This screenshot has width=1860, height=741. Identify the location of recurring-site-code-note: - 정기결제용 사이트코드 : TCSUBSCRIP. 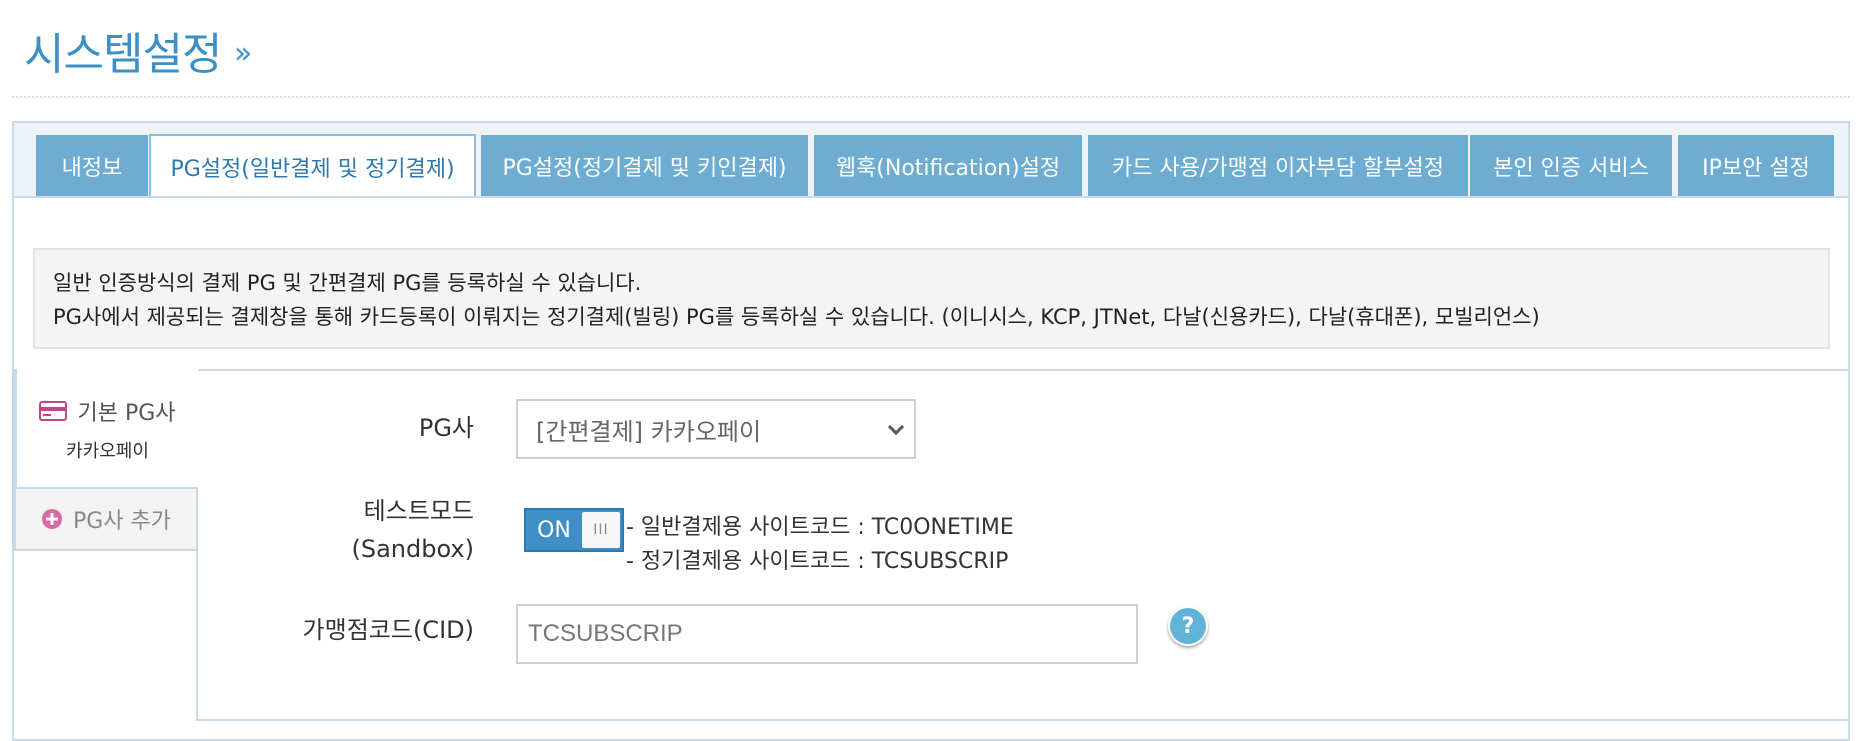
(817, 561).